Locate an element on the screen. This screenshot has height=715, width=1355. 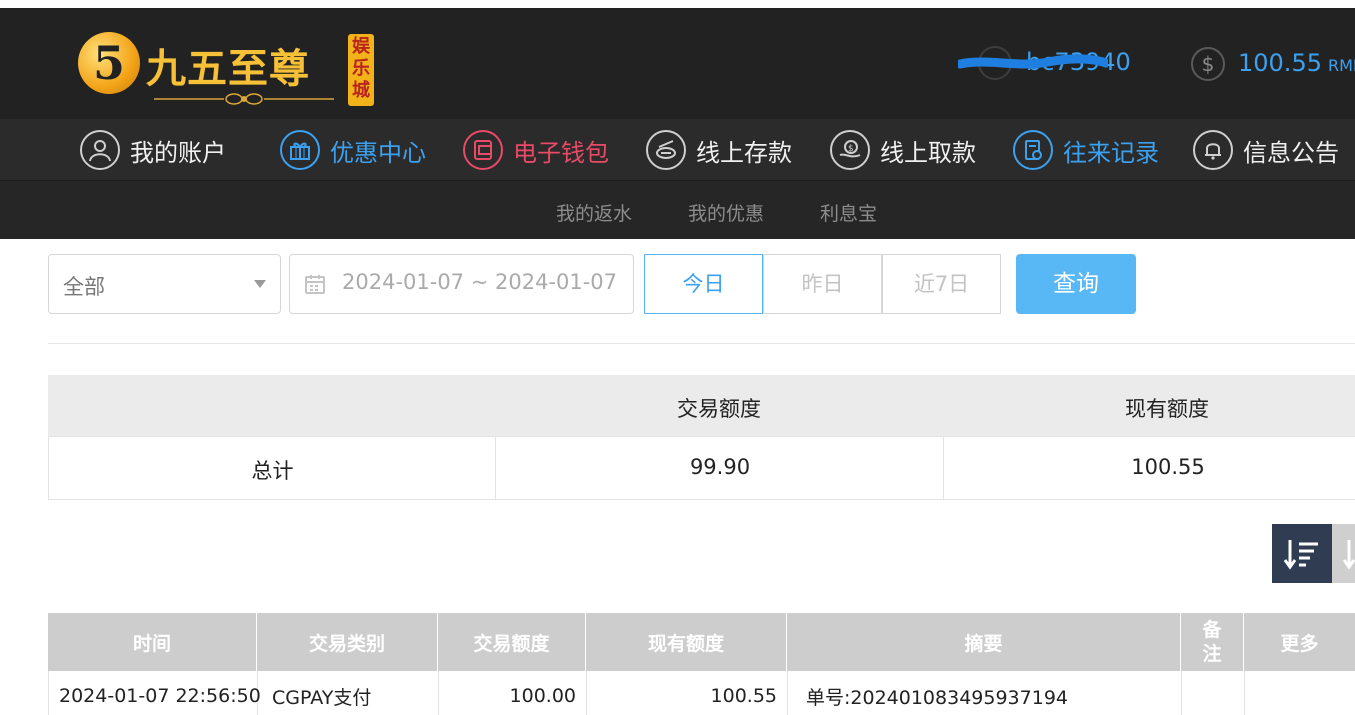
records-header: 时间 交易类别 交易额度 现有额度 摘要 备注 更多 is located at coordinates (701, 642).